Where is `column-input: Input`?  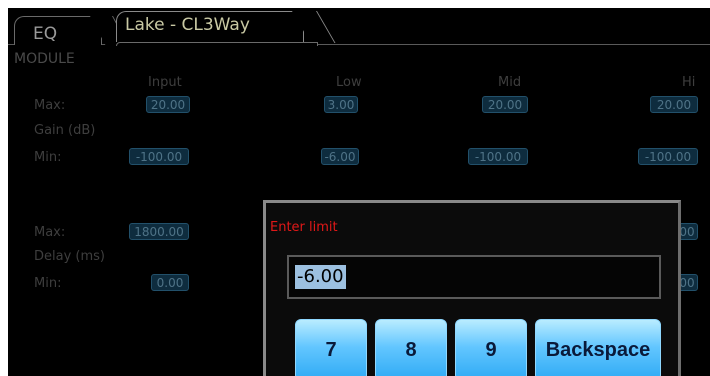 column-input: Input is located at coordinates (165, 82).